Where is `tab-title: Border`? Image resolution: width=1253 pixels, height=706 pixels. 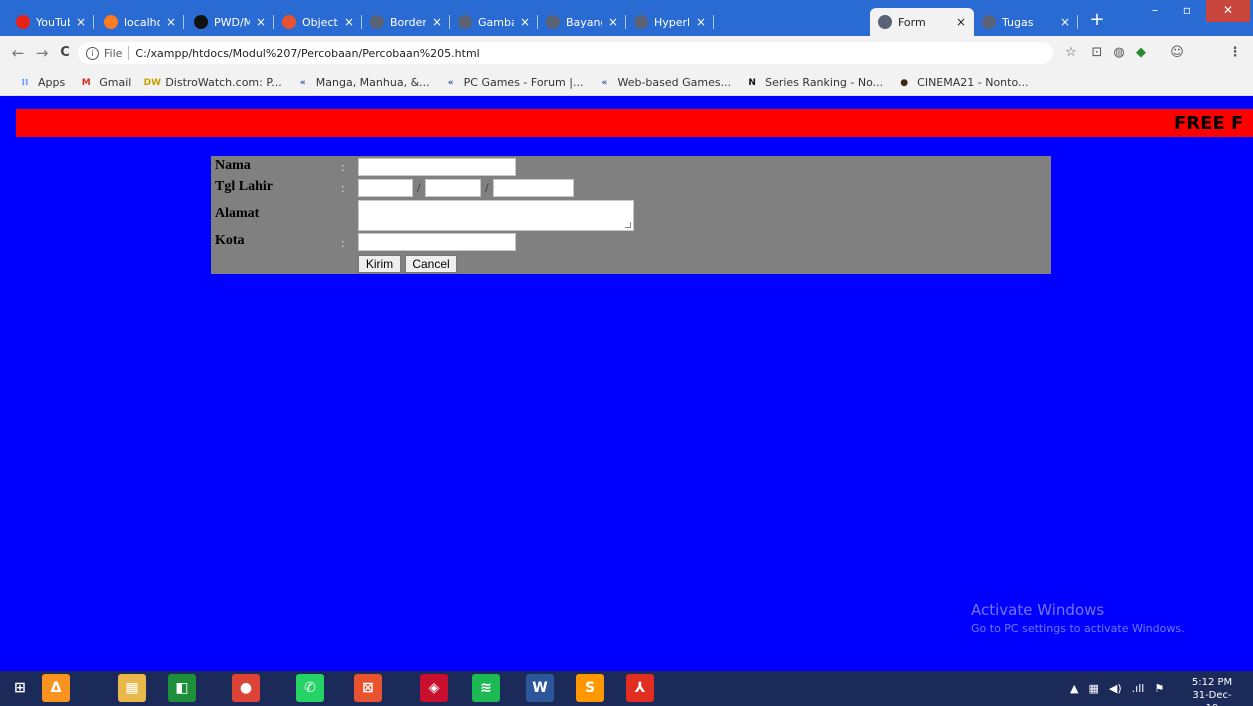 tab-title: Border is located at coordinates (408, 22).